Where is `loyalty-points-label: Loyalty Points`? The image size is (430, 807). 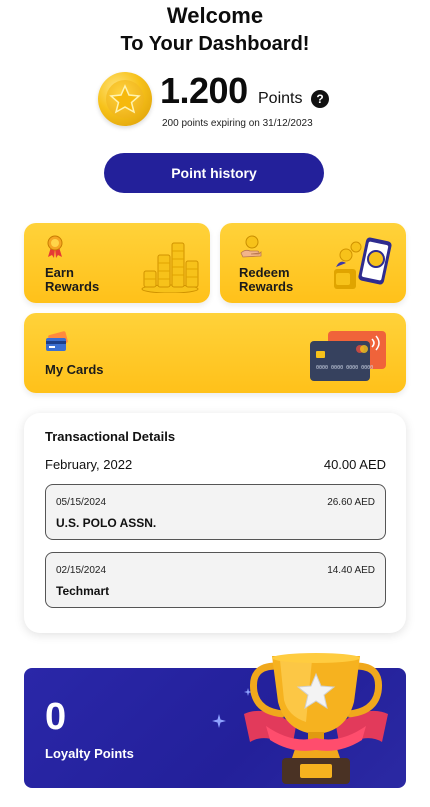 loyalty-points-label: Loyalty Points is located at coordinates (89, 753).